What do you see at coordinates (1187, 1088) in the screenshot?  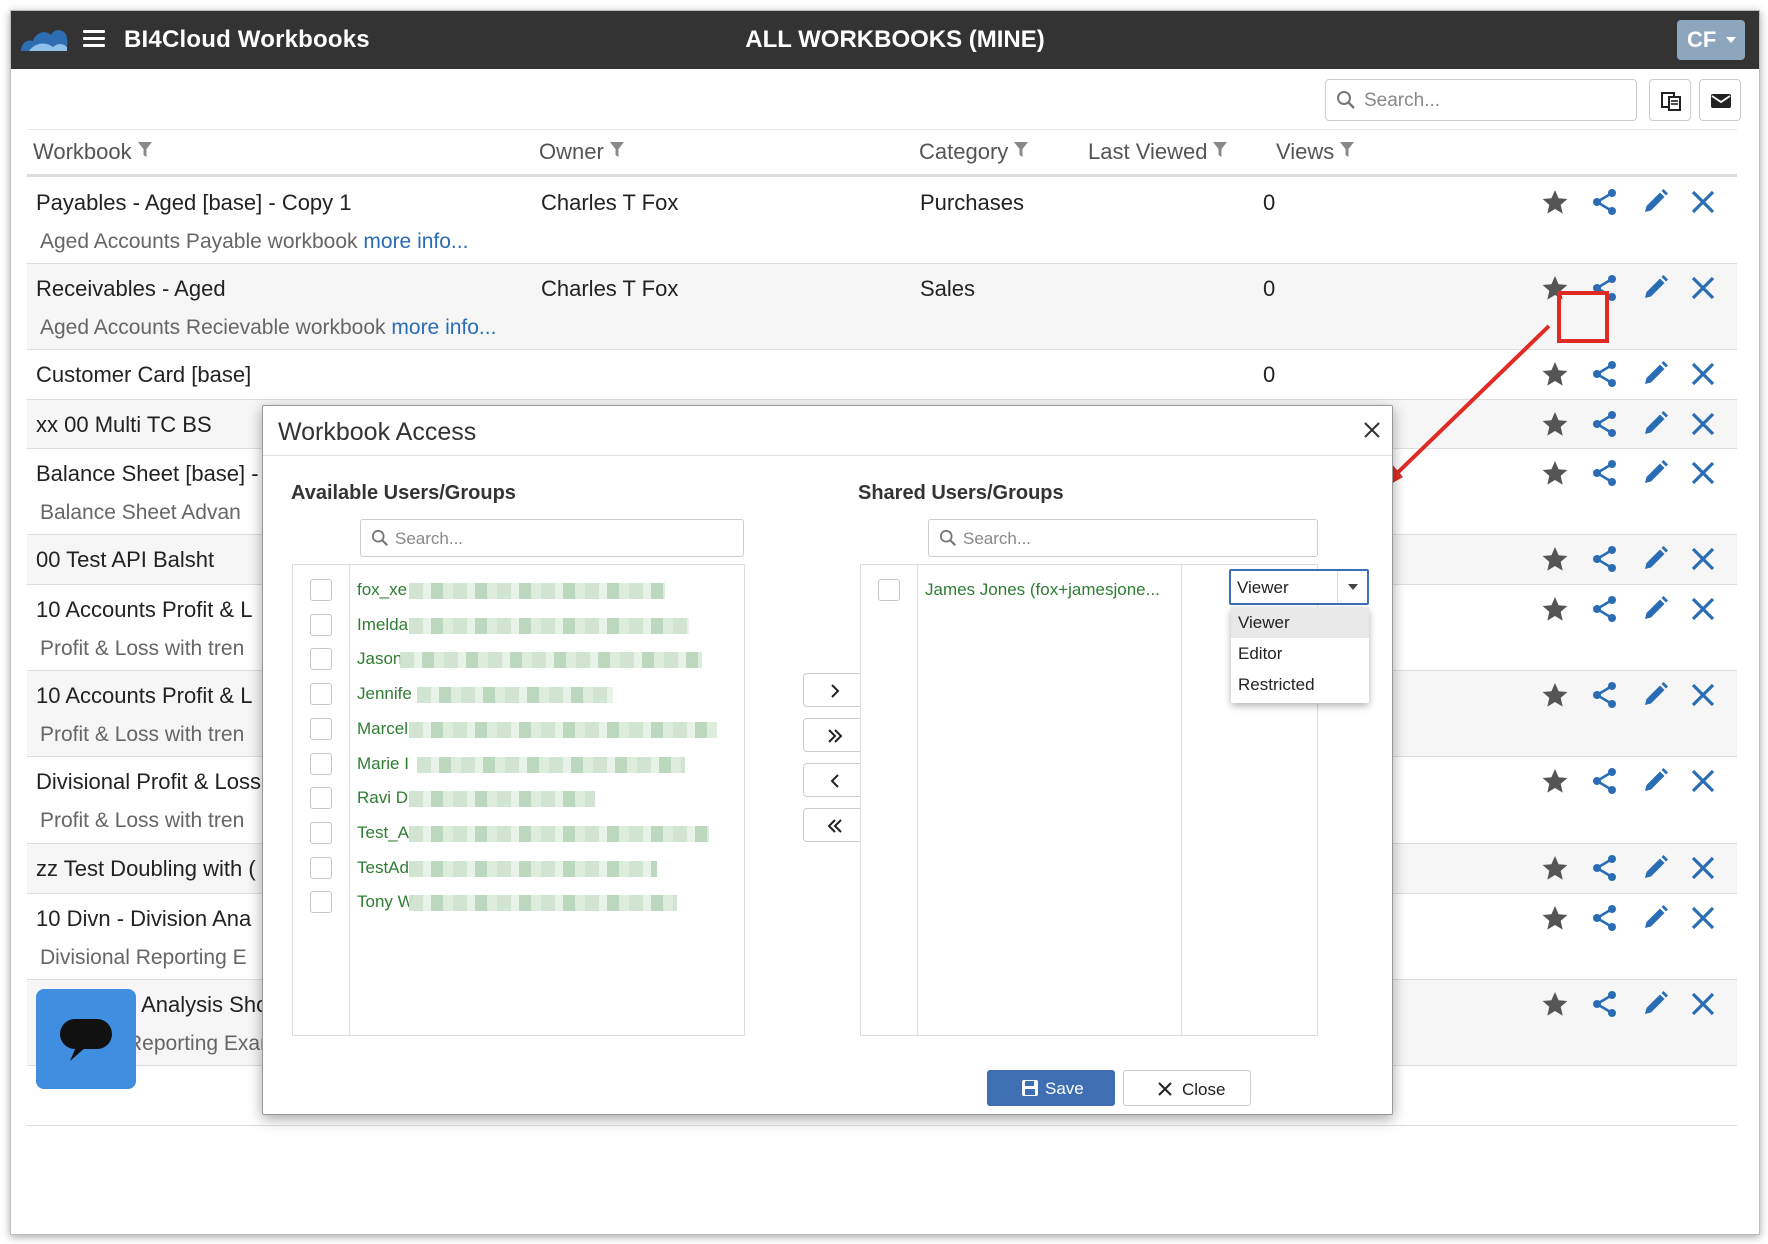 I see `close-button: Close` at bounding box center [1187, 1088].